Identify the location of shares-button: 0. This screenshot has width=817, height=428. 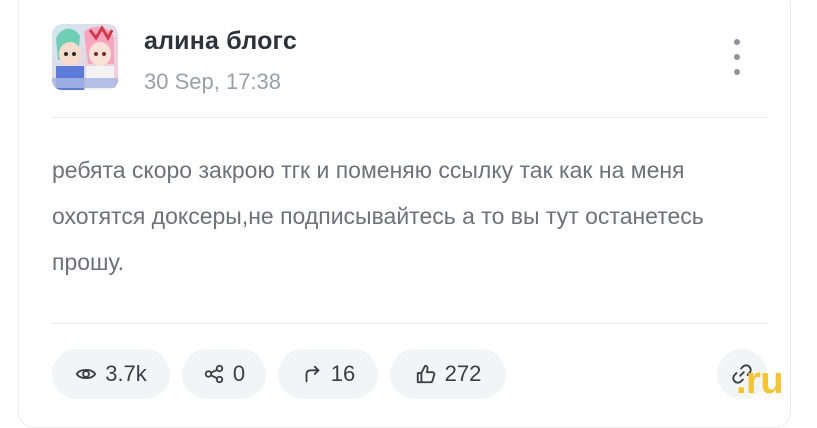
(224, 374).